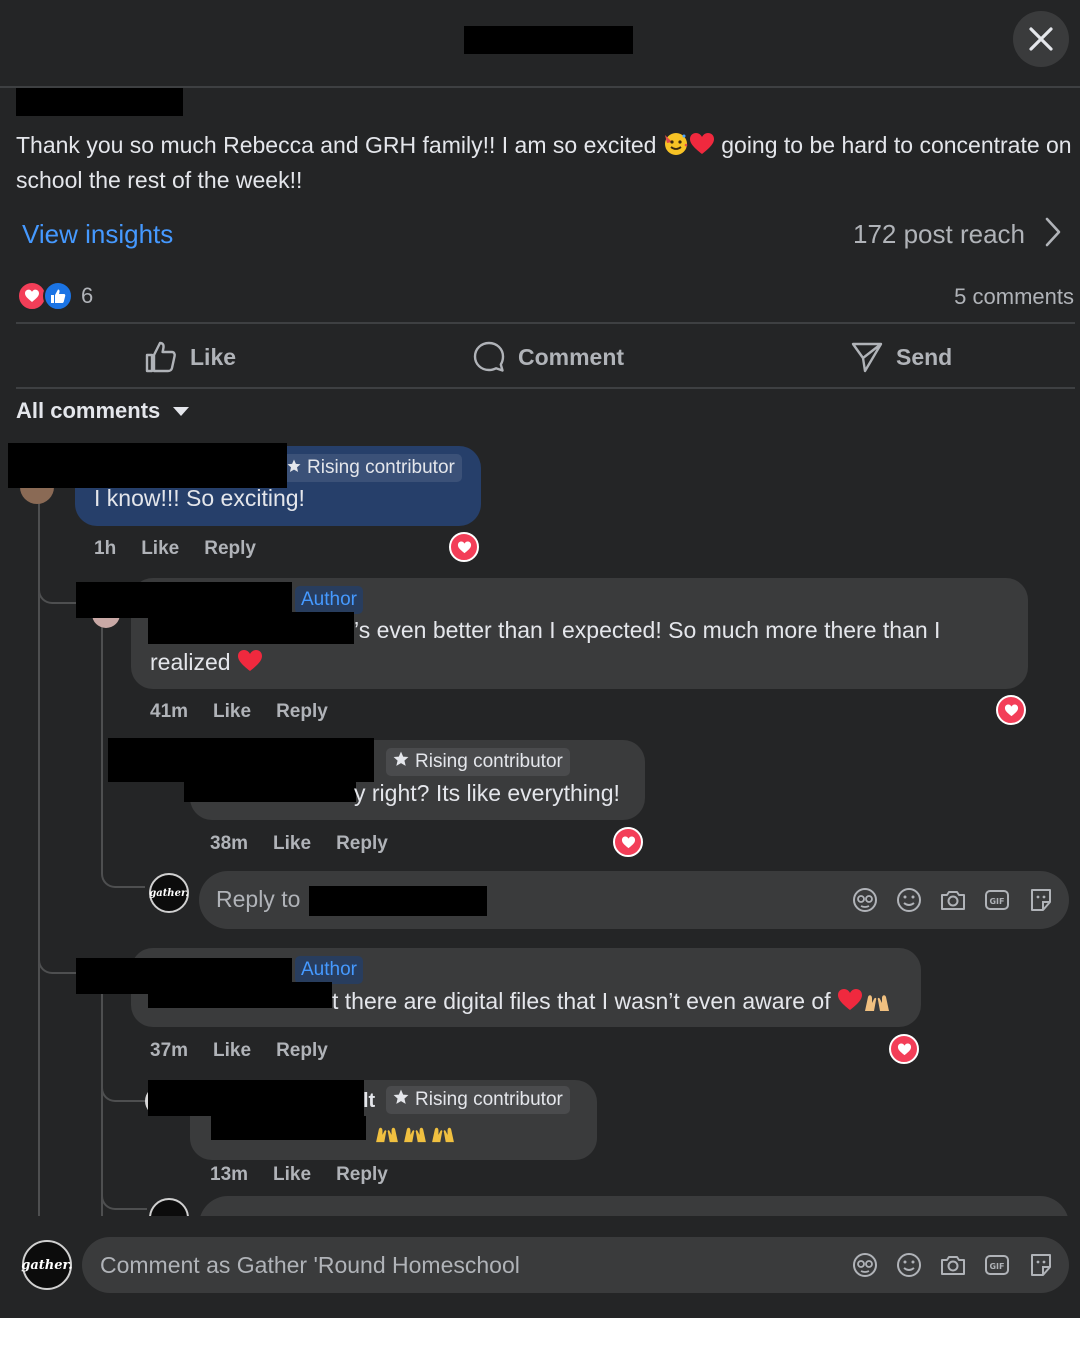 The image size is (1080, 1350). I want to click on comment-meta: 1h Like Reply, so click(187, 549).